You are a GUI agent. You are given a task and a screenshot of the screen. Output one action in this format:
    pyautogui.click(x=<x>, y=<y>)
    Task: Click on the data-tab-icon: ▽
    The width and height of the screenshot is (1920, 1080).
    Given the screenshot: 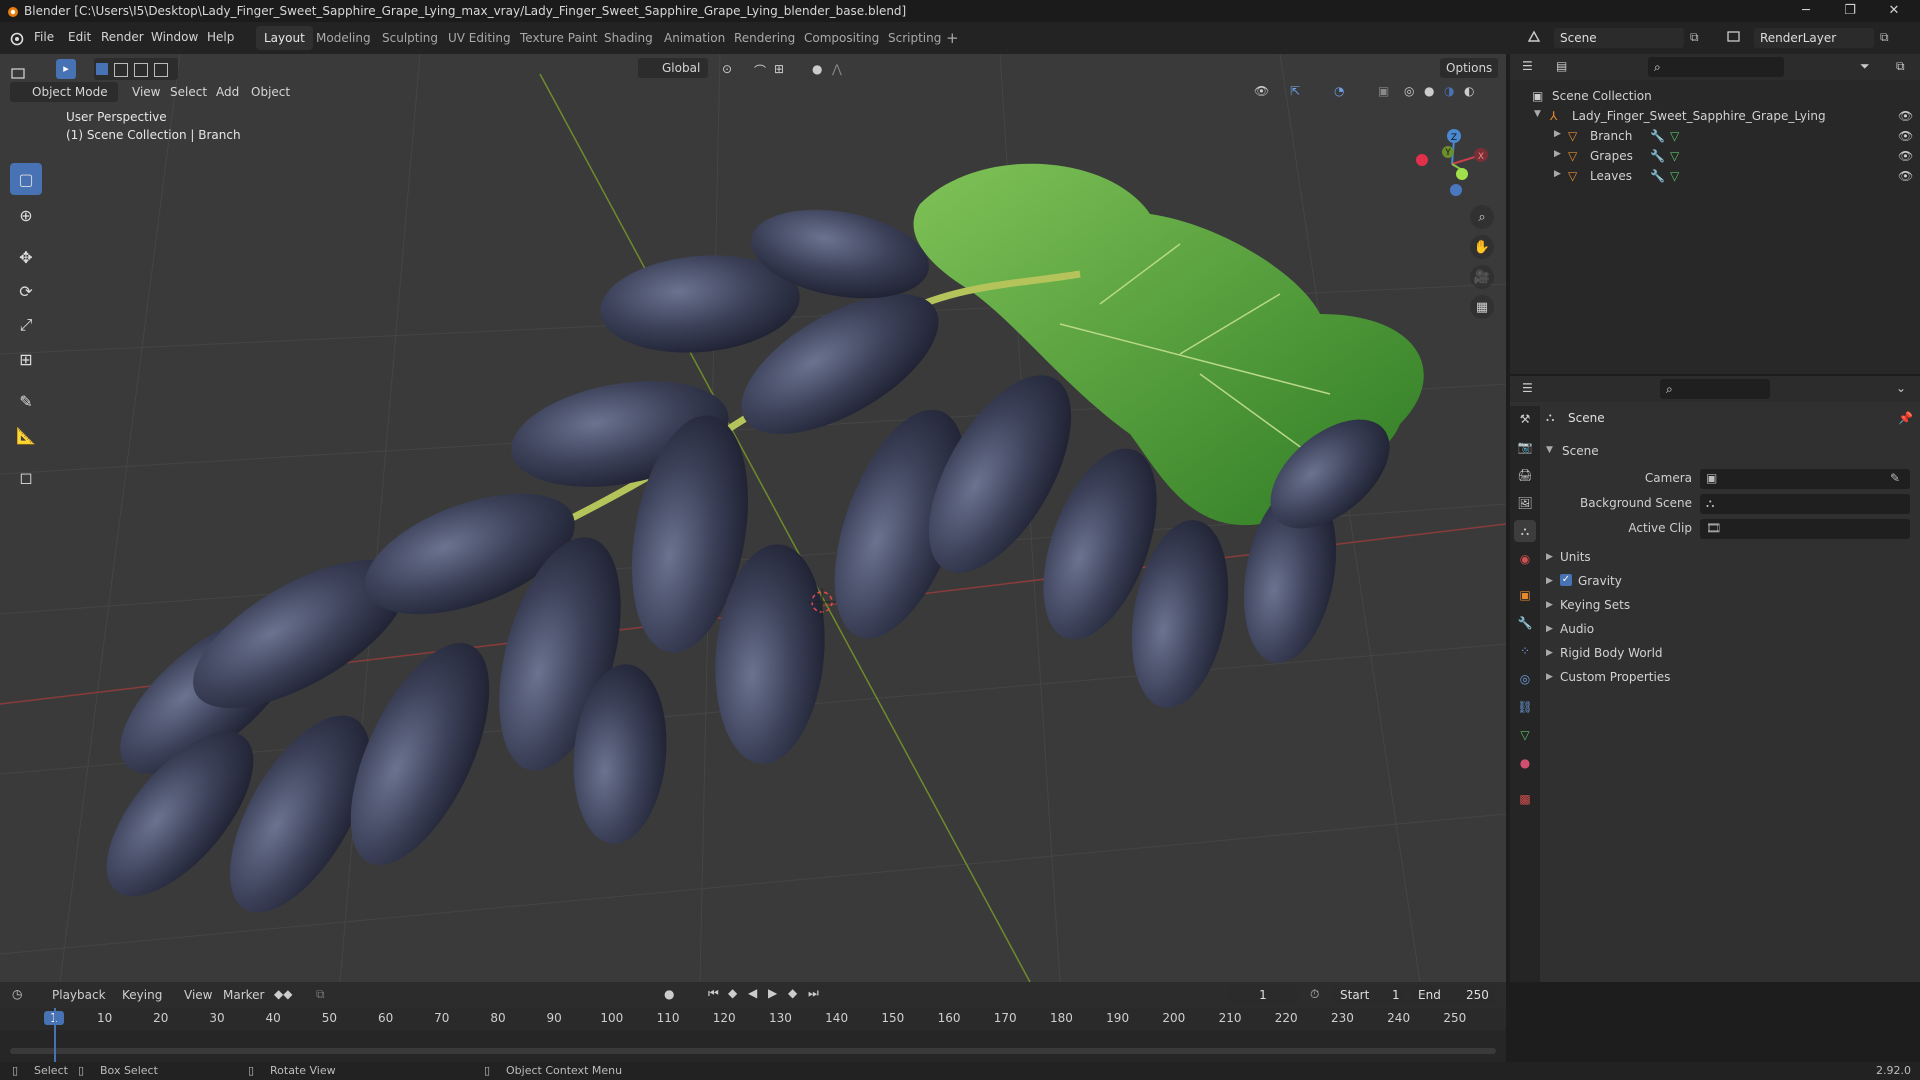 What is the action you would take?
    pyautogui.click(x=1525, y=735)
    